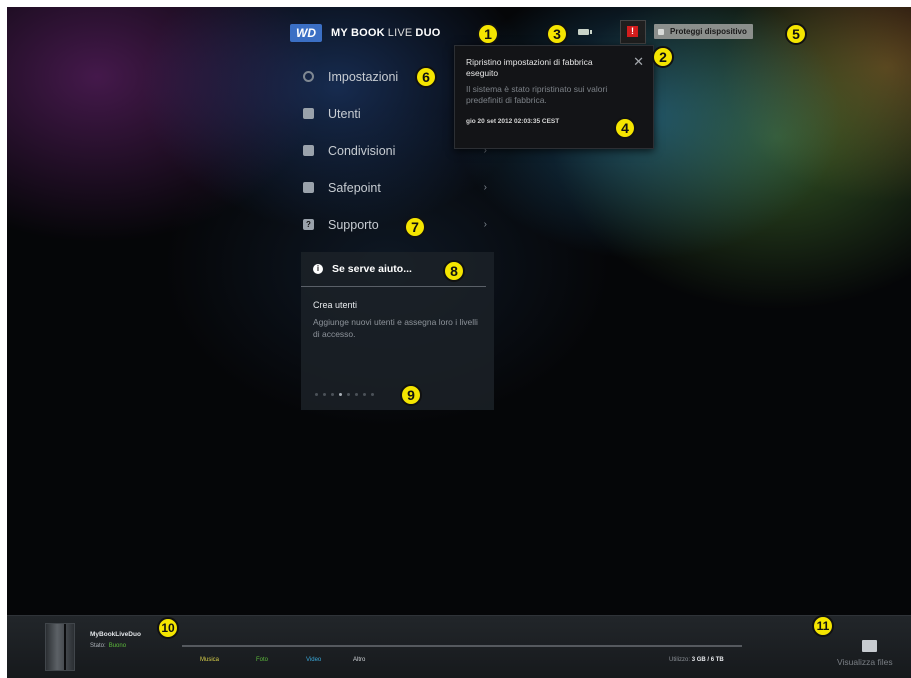 This screenshot has width=911, height=678. I want to click on product-name-main: MY BOOK, so click(358, 33).